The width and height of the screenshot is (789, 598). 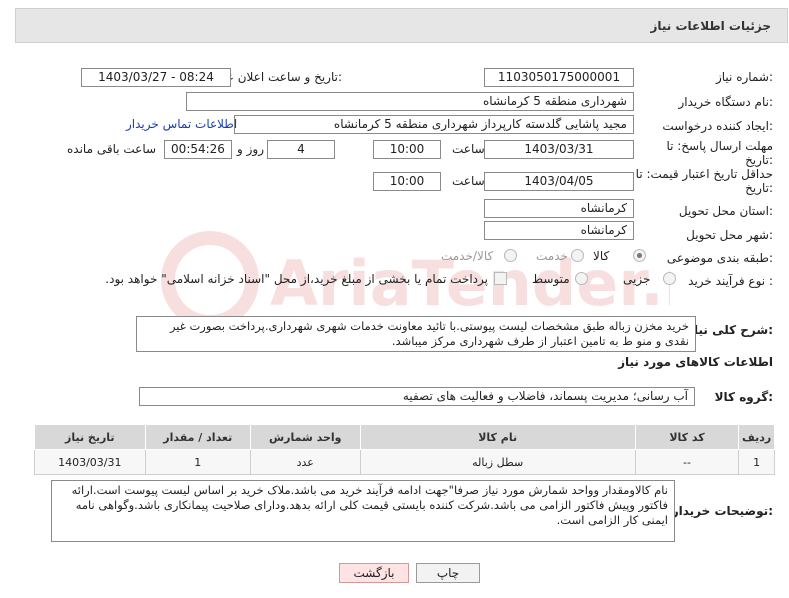 I want to click on buyer-org-label: نام دستگاه خریدار:, so click(x=726, y=102).